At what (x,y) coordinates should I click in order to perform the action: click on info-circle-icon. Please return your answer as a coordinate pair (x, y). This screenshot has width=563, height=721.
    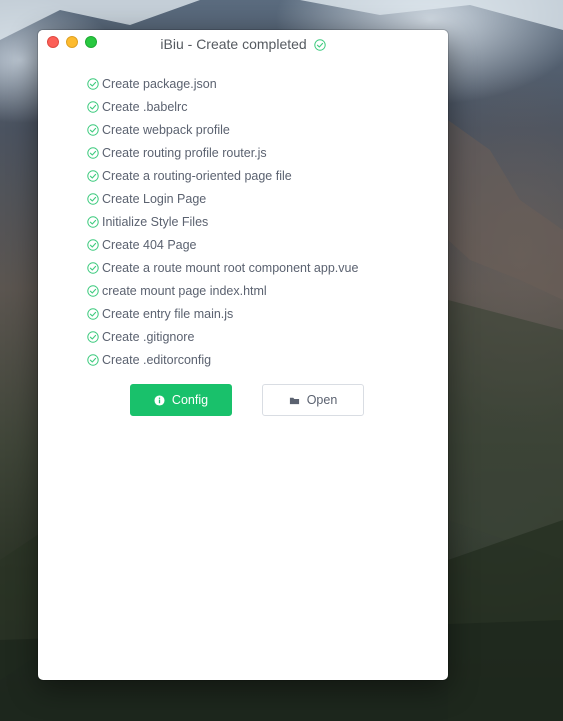
    Looking at the image, I should click on (159, 400).